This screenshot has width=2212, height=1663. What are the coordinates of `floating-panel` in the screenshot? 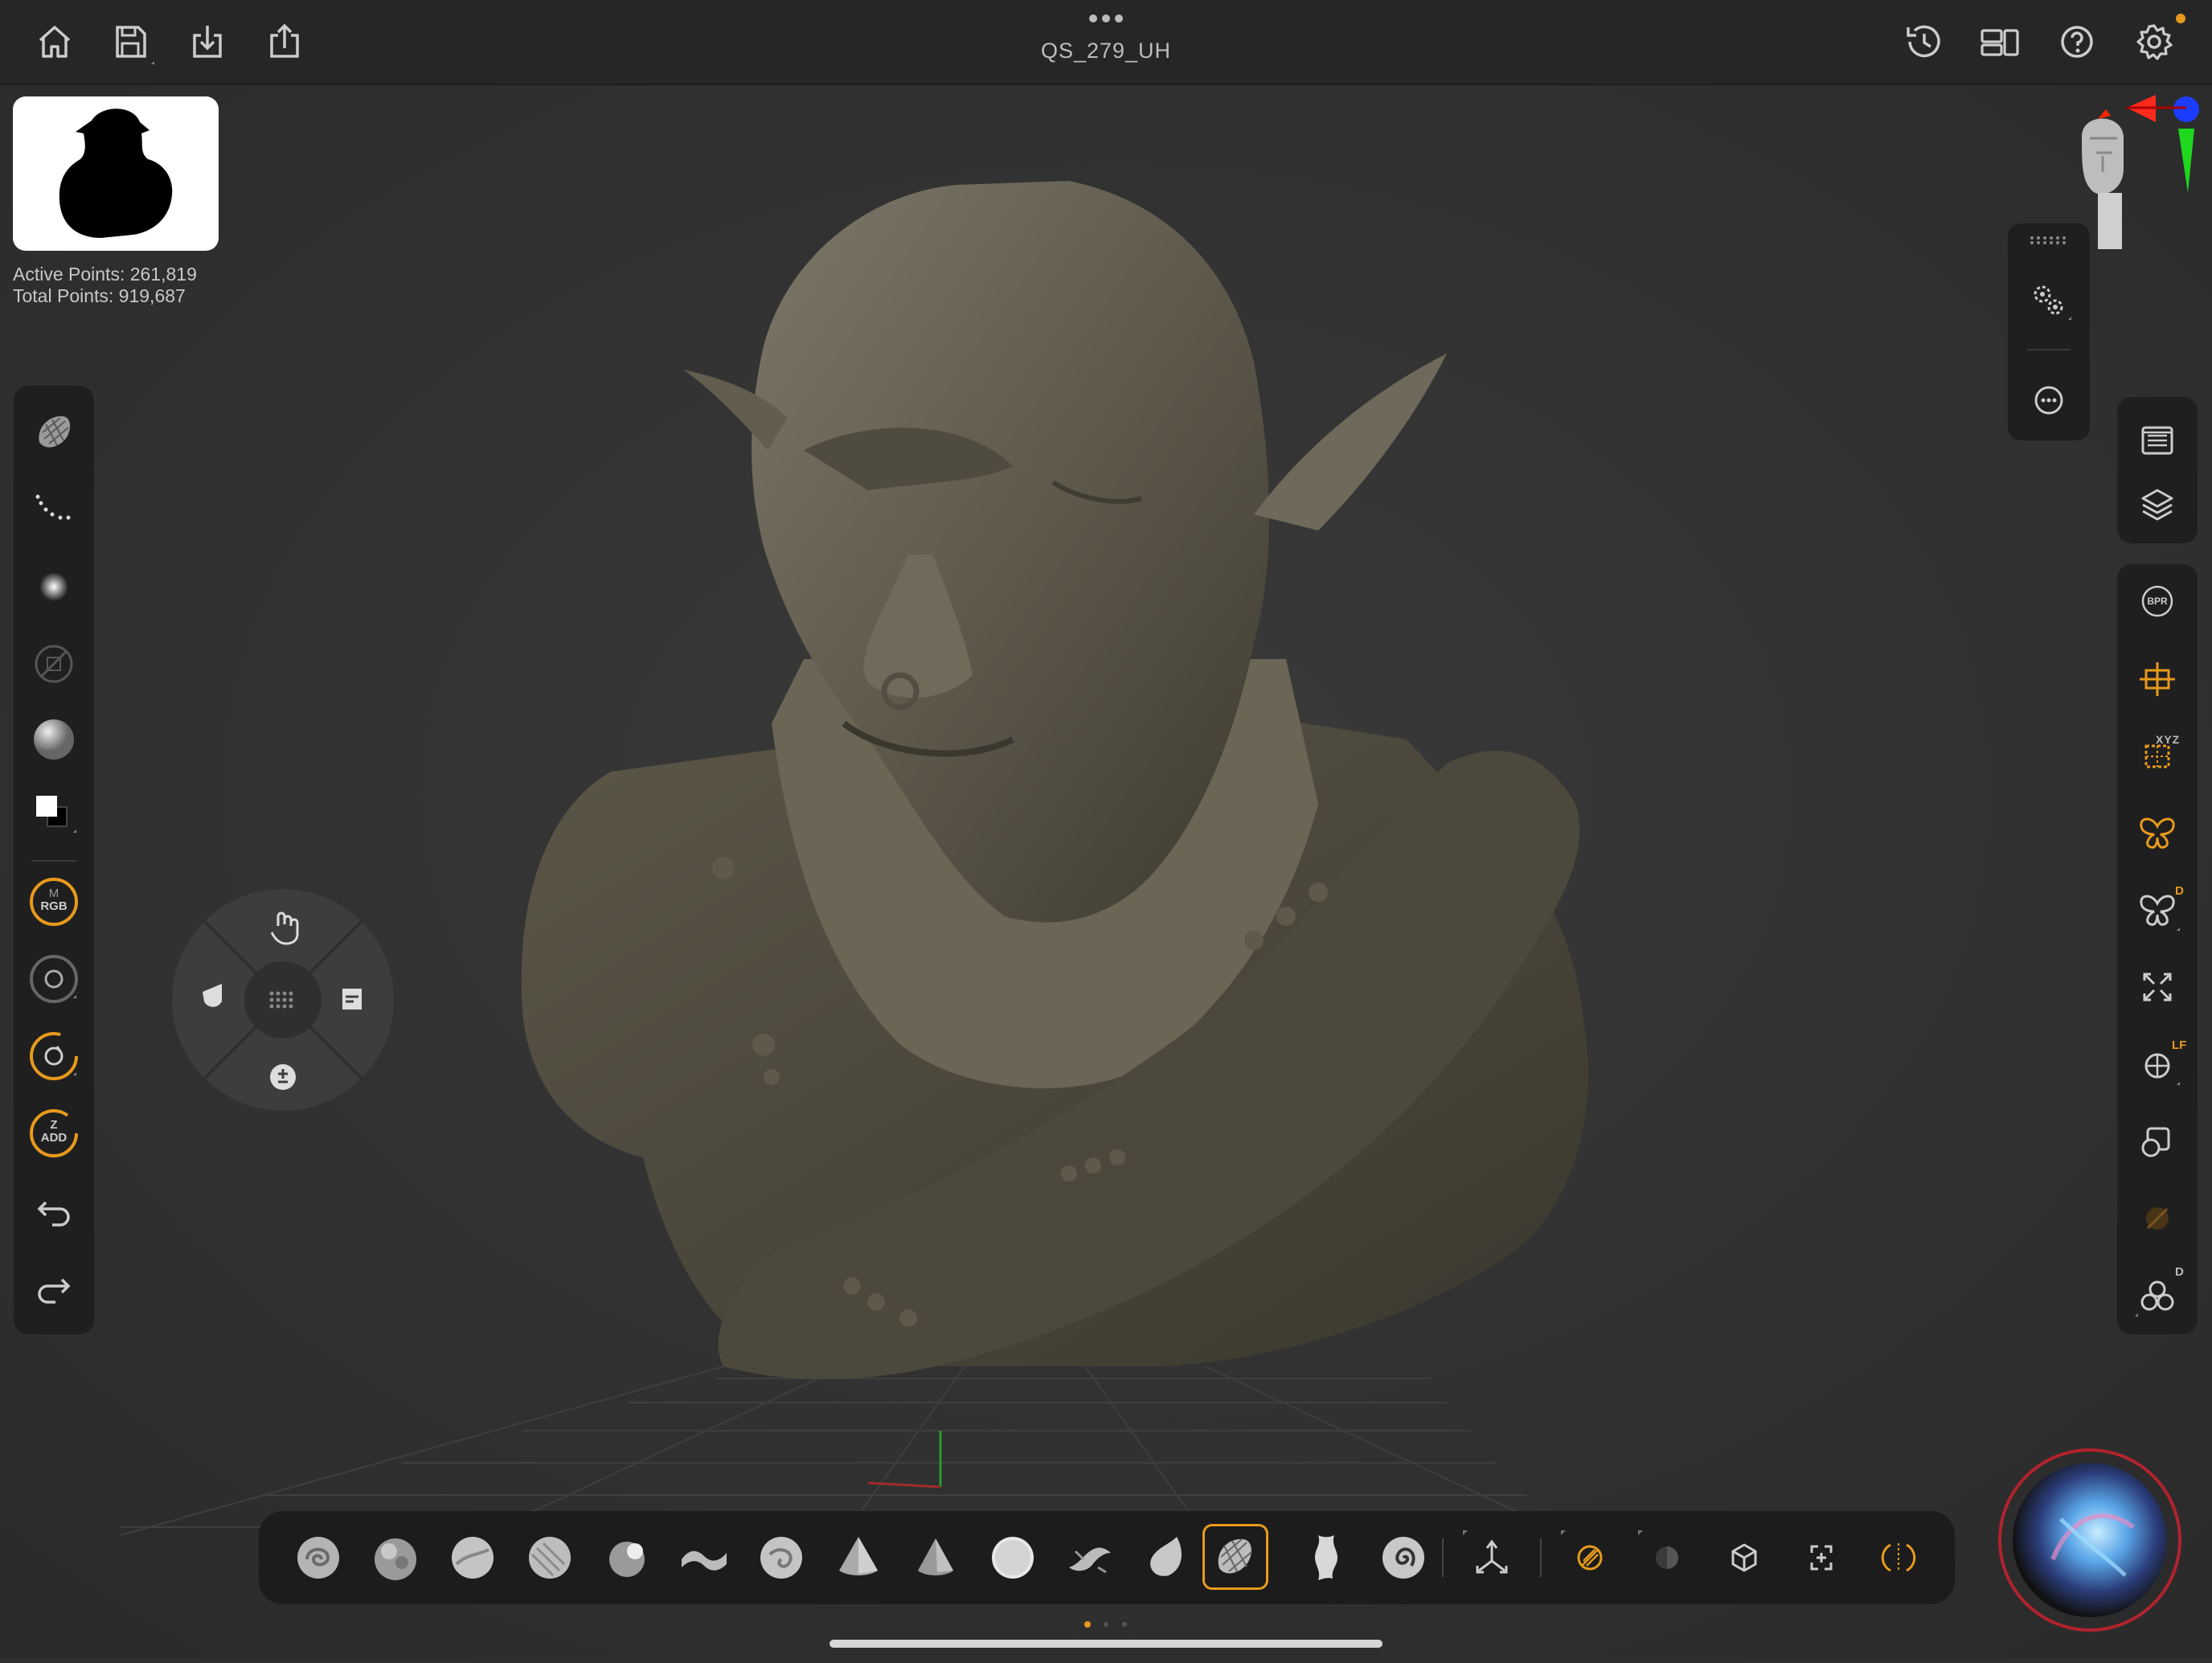 It's located at (2049, 331).